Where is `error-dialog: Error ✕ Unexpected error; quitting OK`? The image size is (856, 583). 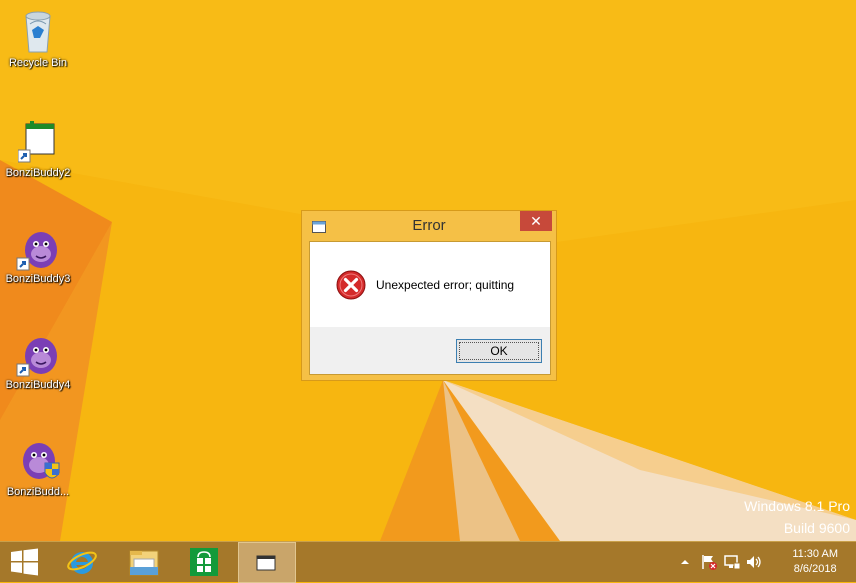
error-dialog: Error ✕ Unexpected error; quitting OK is located at coordinates (429, 295).